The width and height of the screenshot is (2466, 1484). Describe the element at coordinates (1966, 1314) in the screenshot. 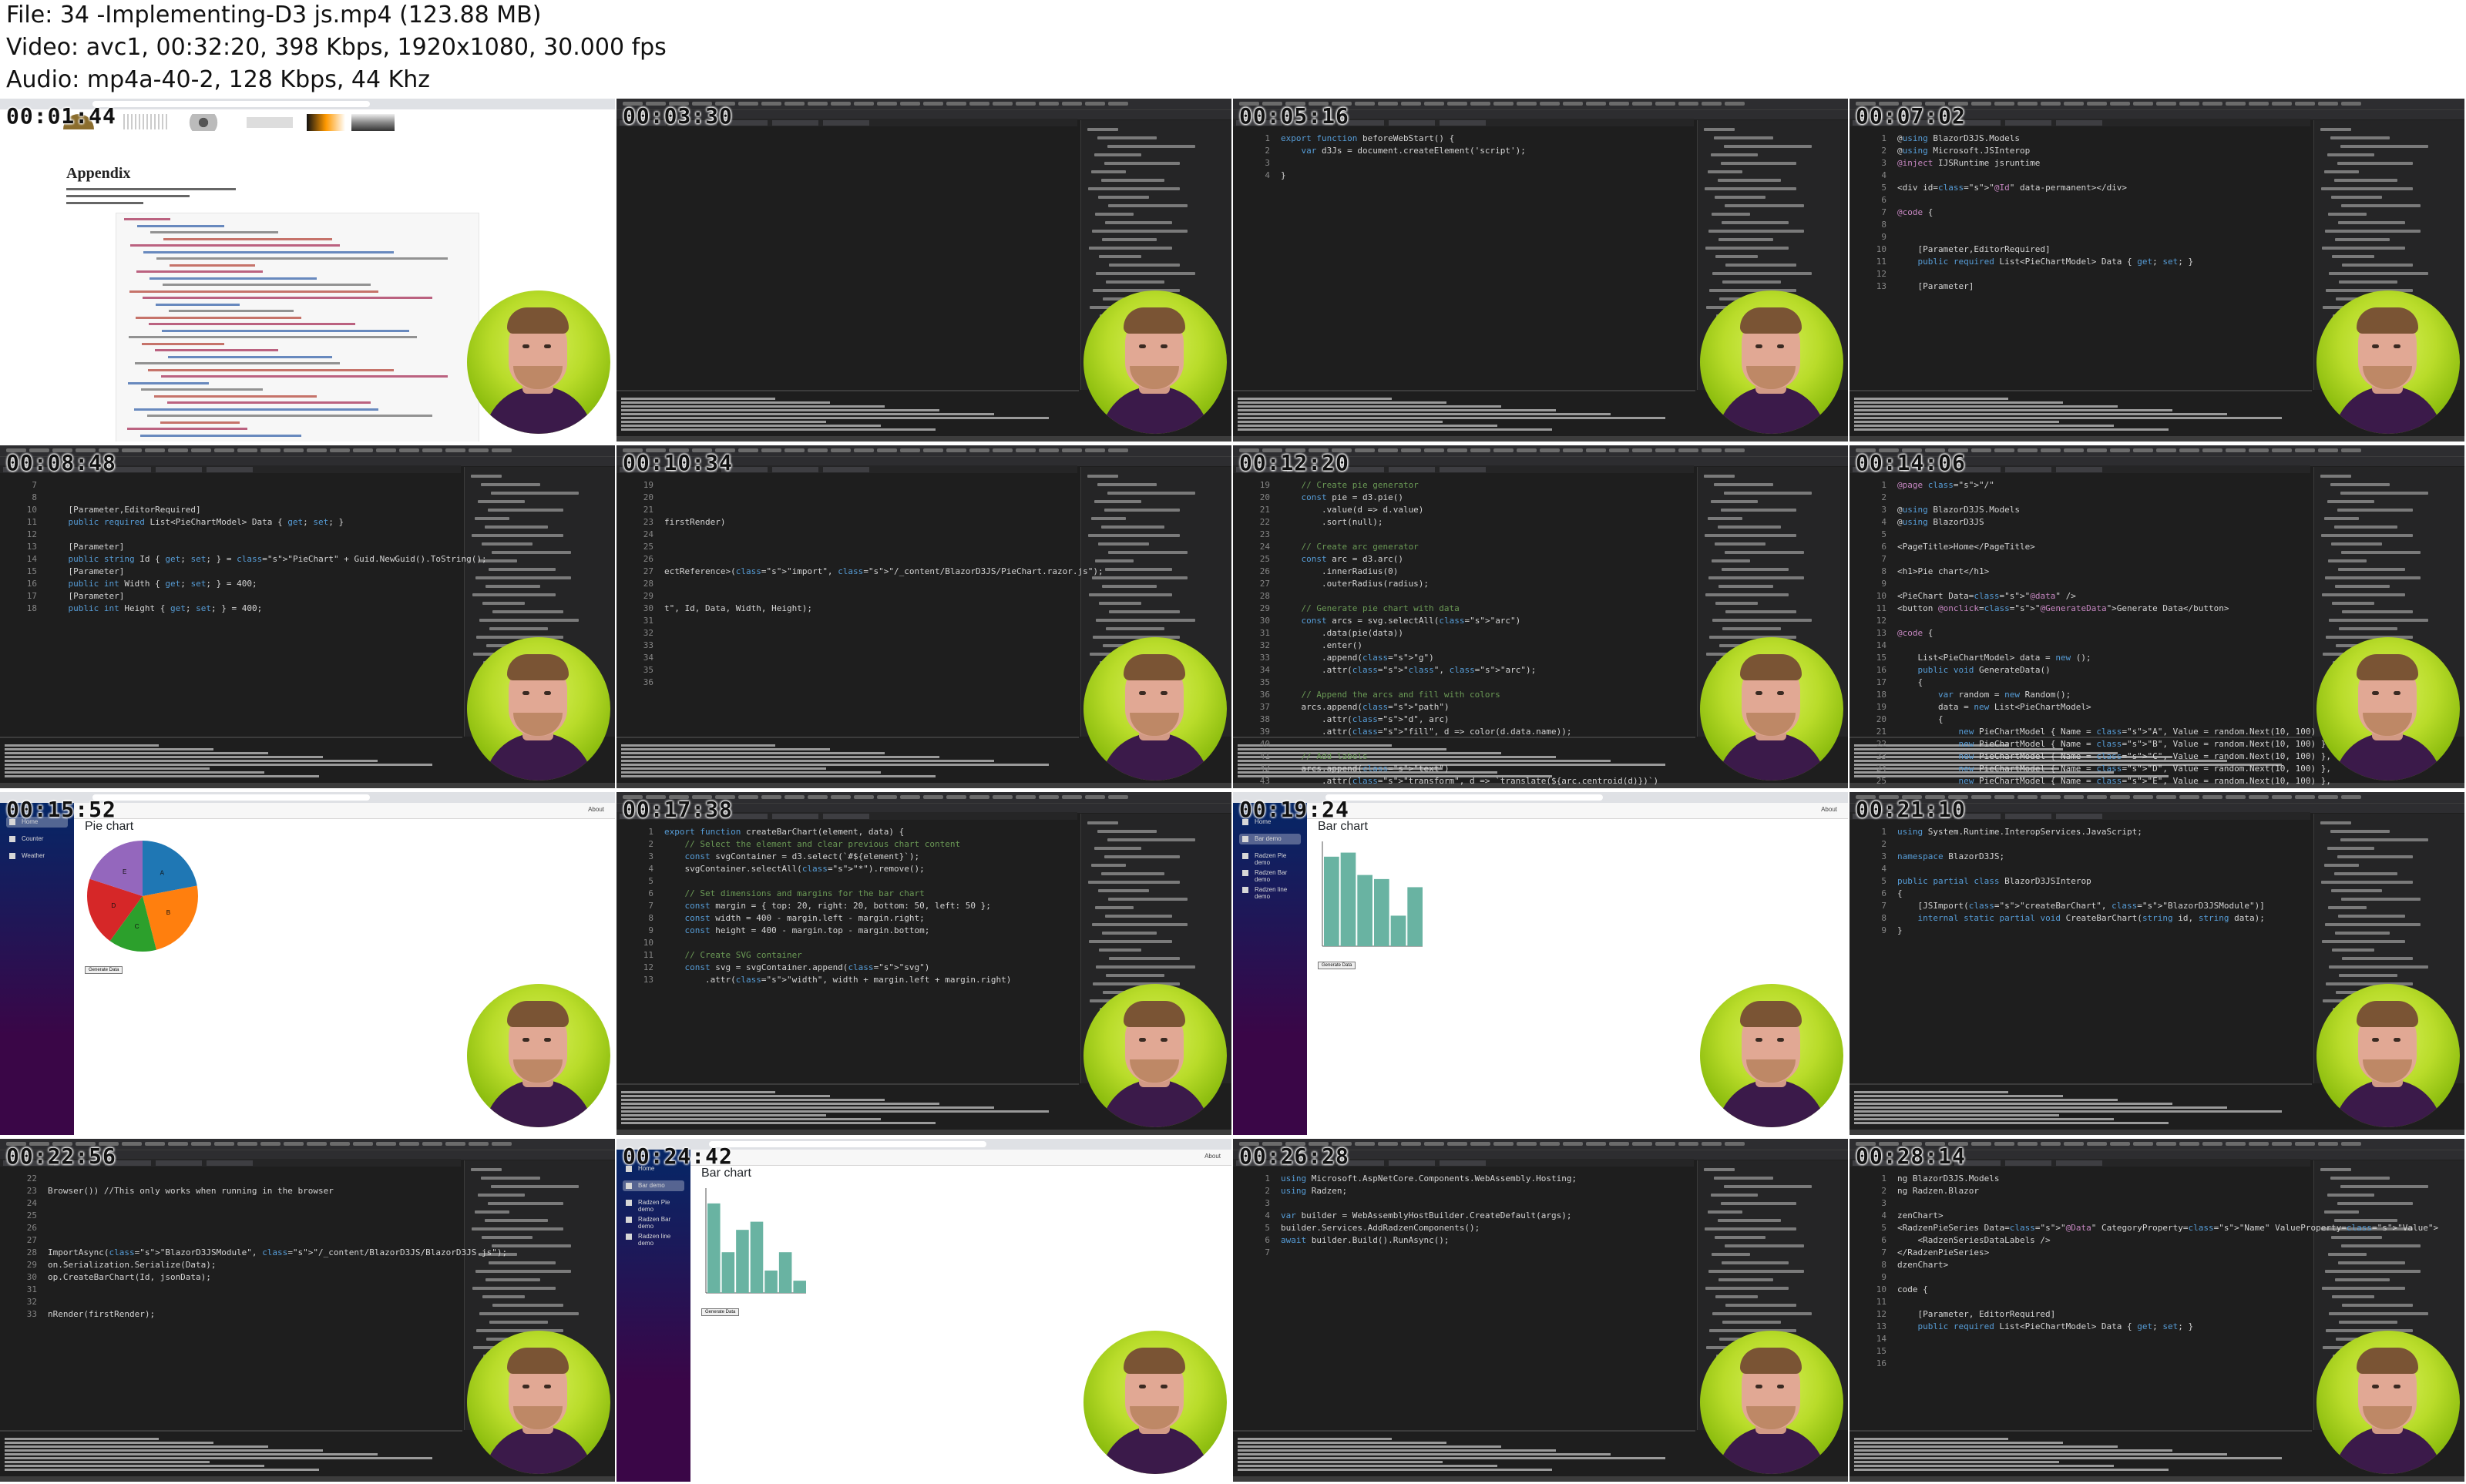

I see `code-line: 12 [Parameter, EditorRequired]` at that location.